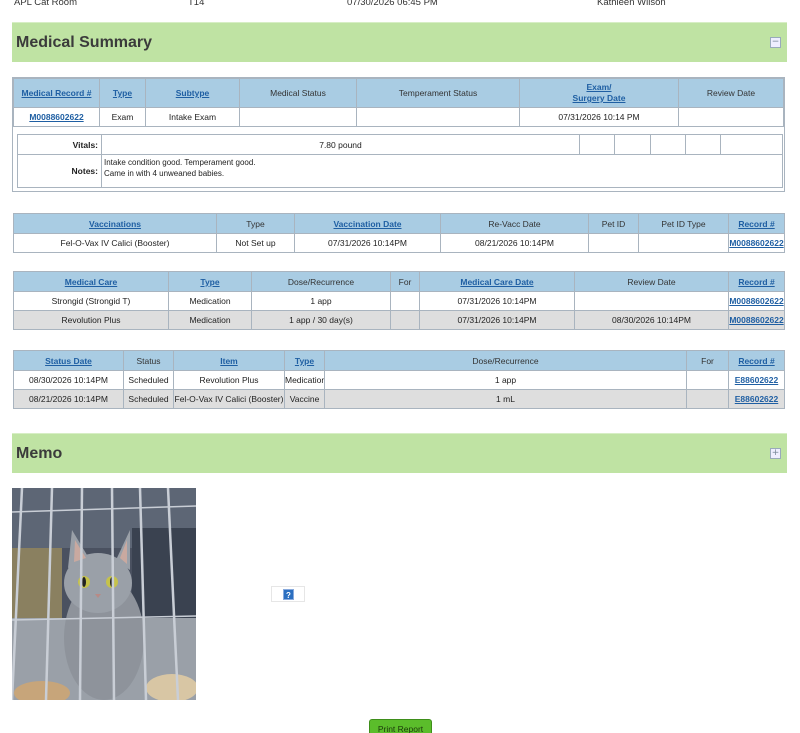  I want to click on cell-dose: 1 mL, so click(505, 399).